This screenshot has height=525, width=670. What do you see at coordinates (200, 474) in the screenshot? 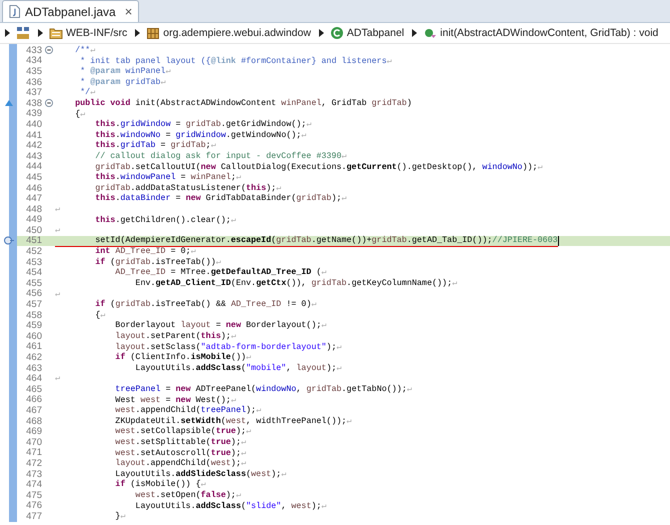
I see `code-line: LayoutUtils.addSlideSclass(west);↵` at bounding box center [200, 474].